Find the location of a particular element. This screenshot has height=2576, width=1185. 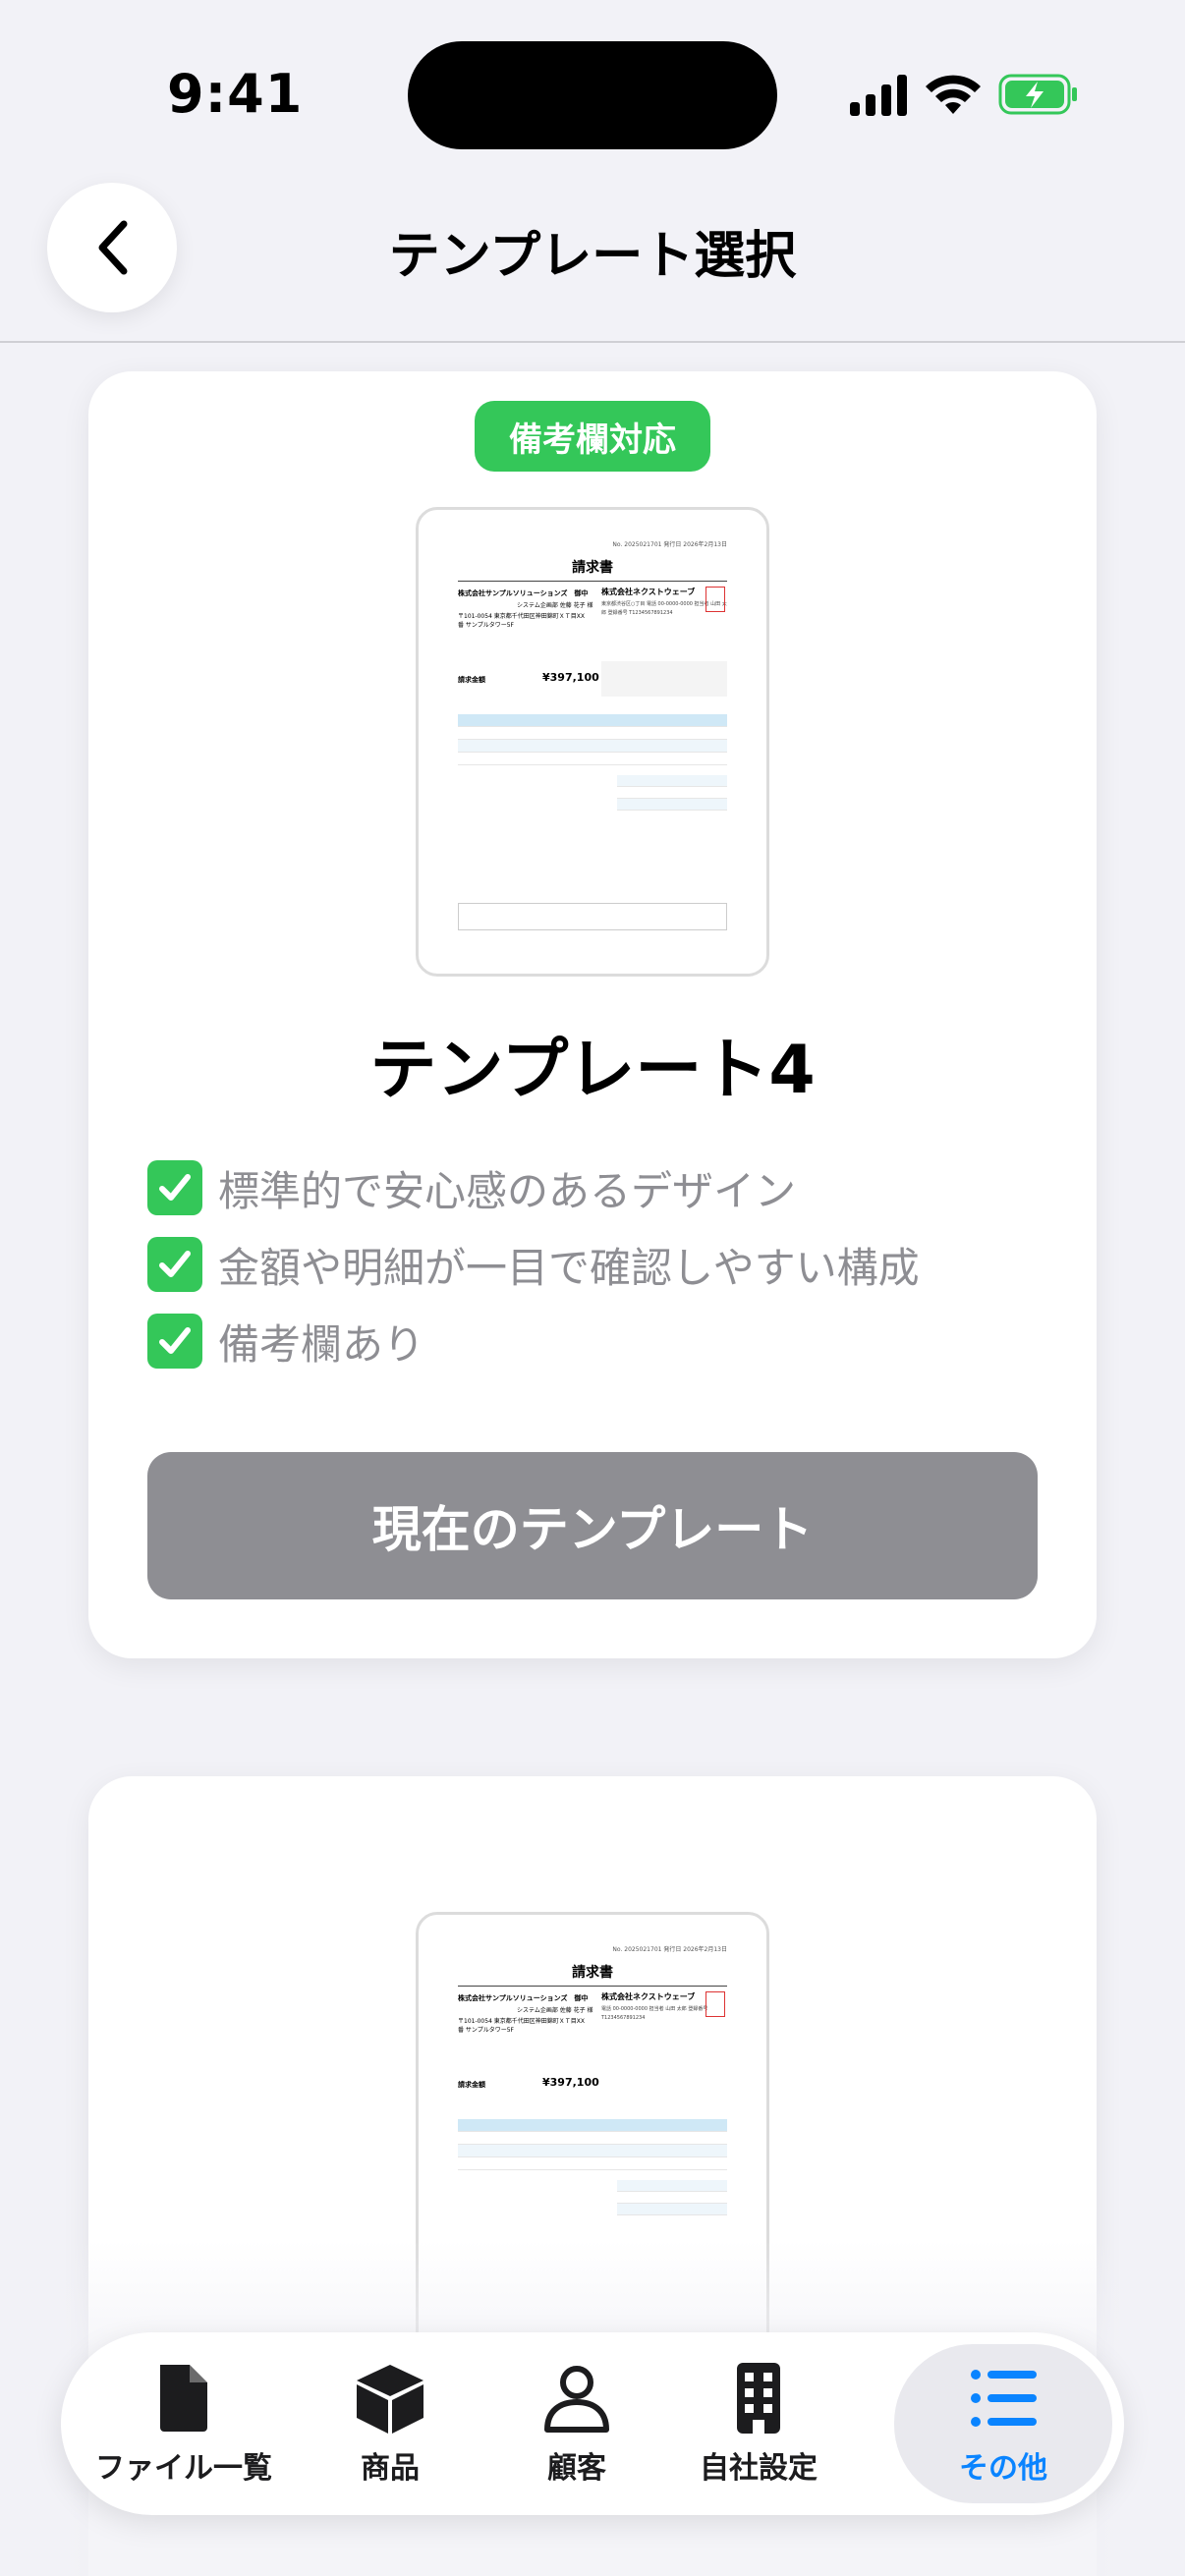

person-icon is located at coordinates (577, 2399).